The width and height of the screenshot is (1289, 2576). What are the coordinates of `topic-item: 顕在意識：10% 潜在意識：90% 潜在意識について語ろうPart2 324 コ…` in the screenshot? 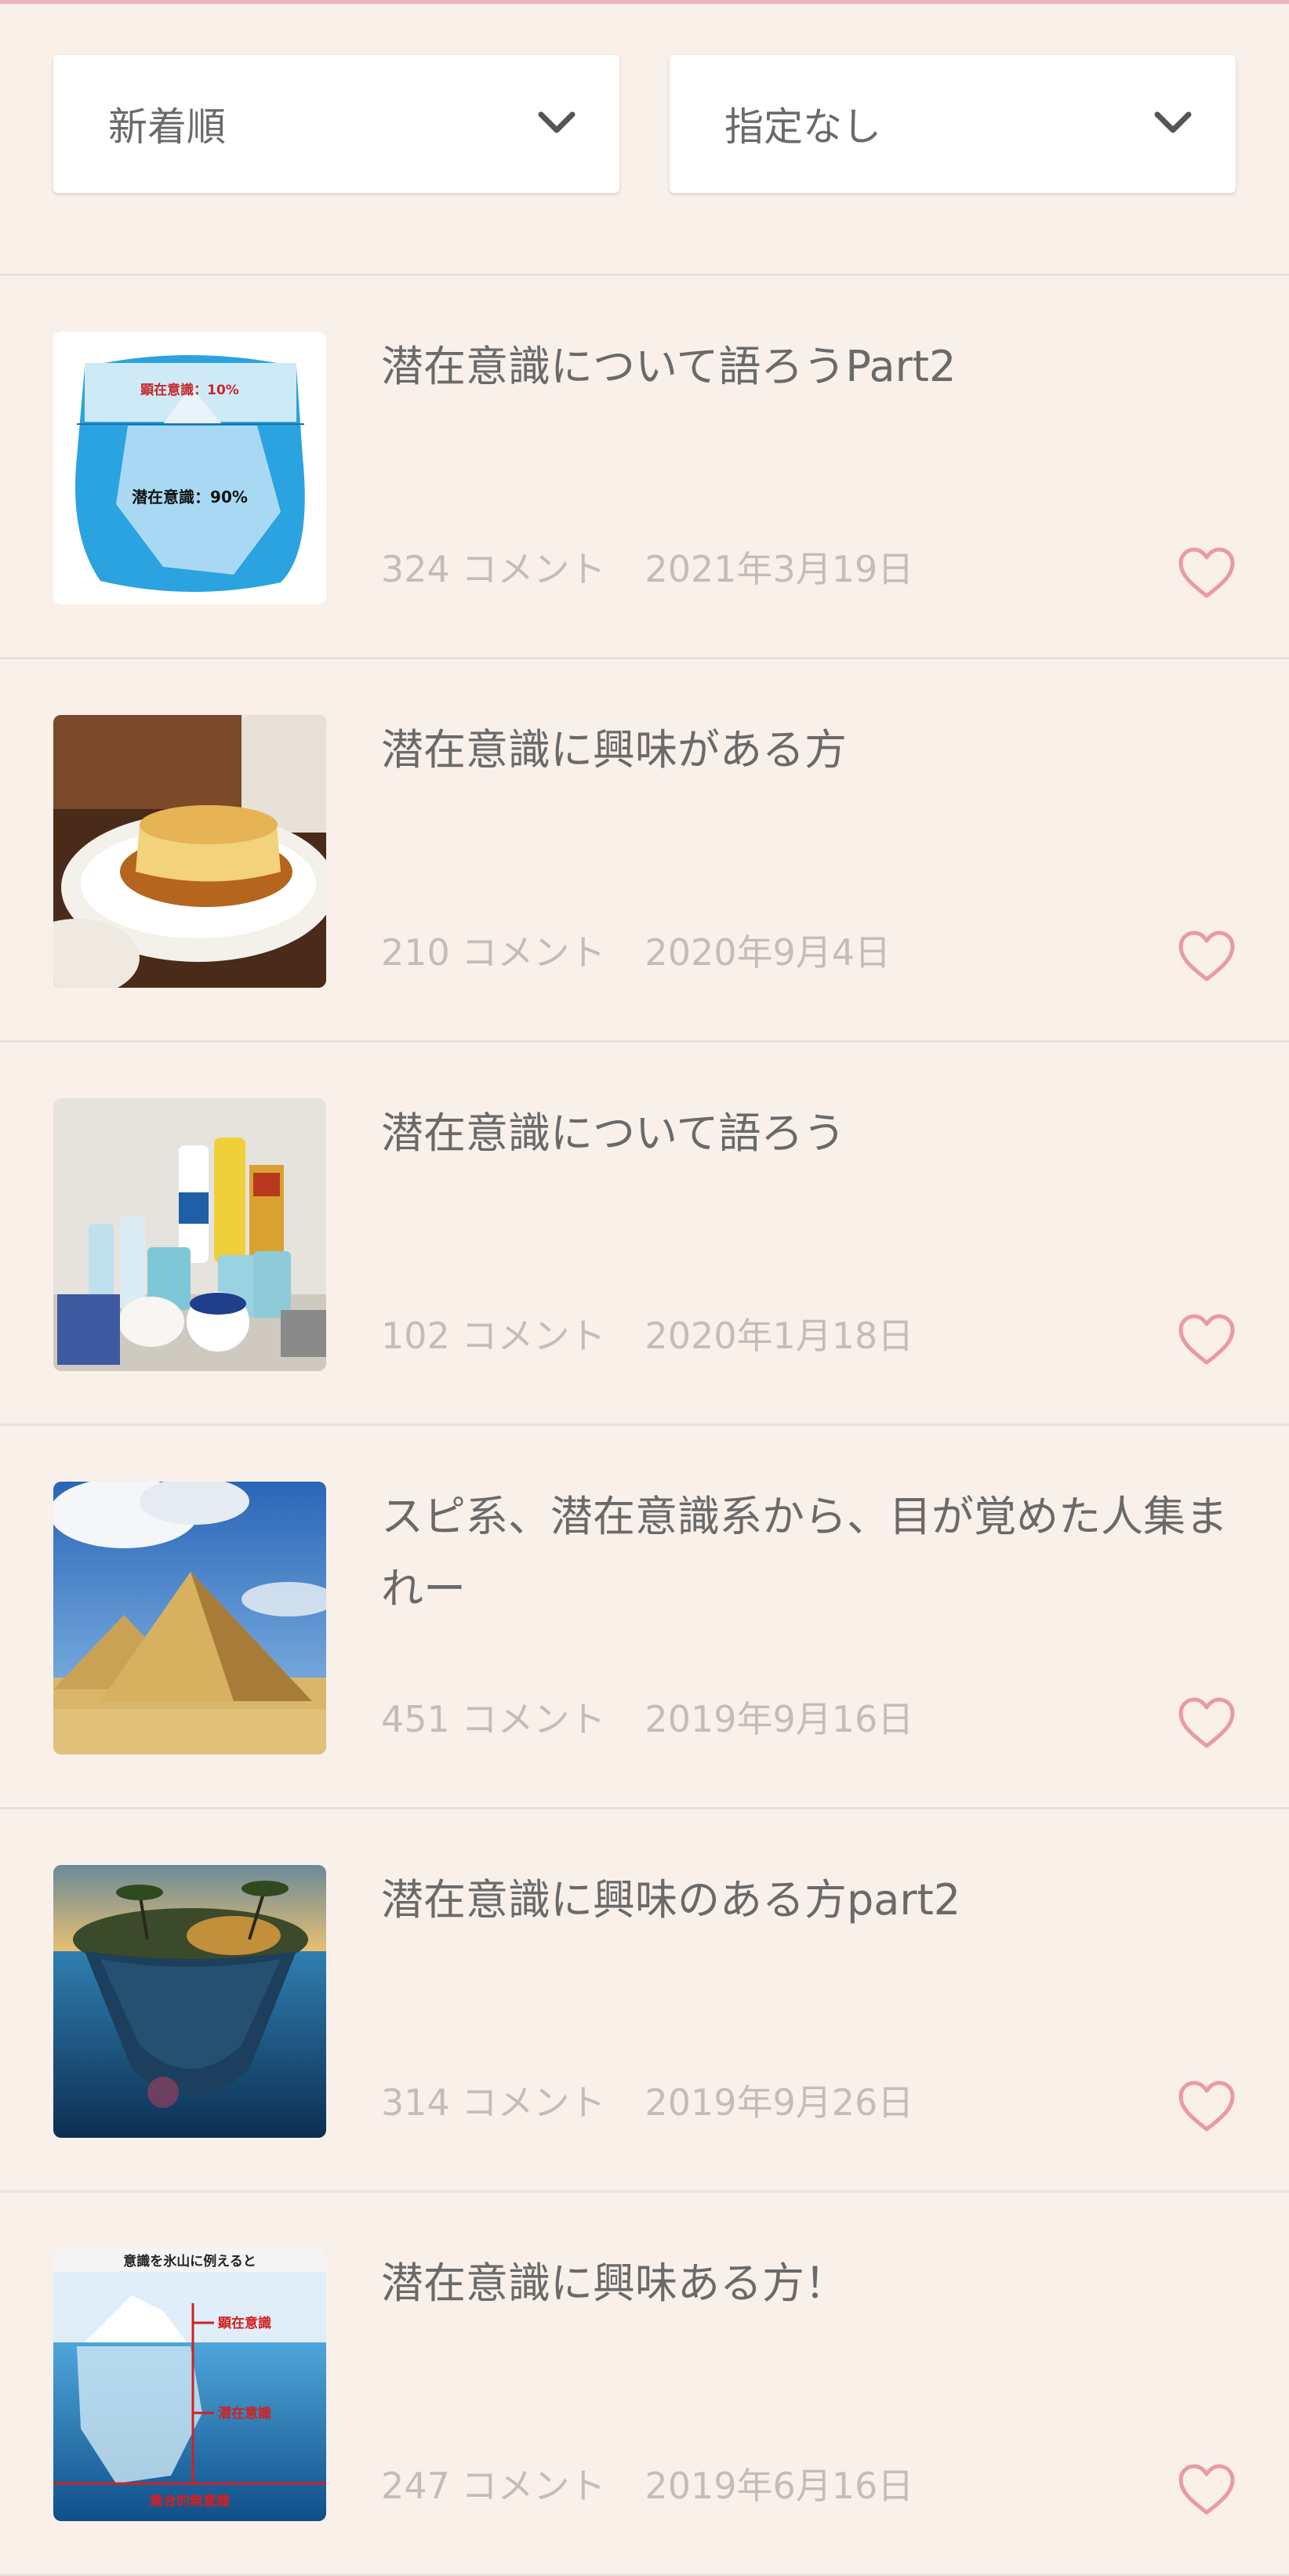 It's located at (644, 467).